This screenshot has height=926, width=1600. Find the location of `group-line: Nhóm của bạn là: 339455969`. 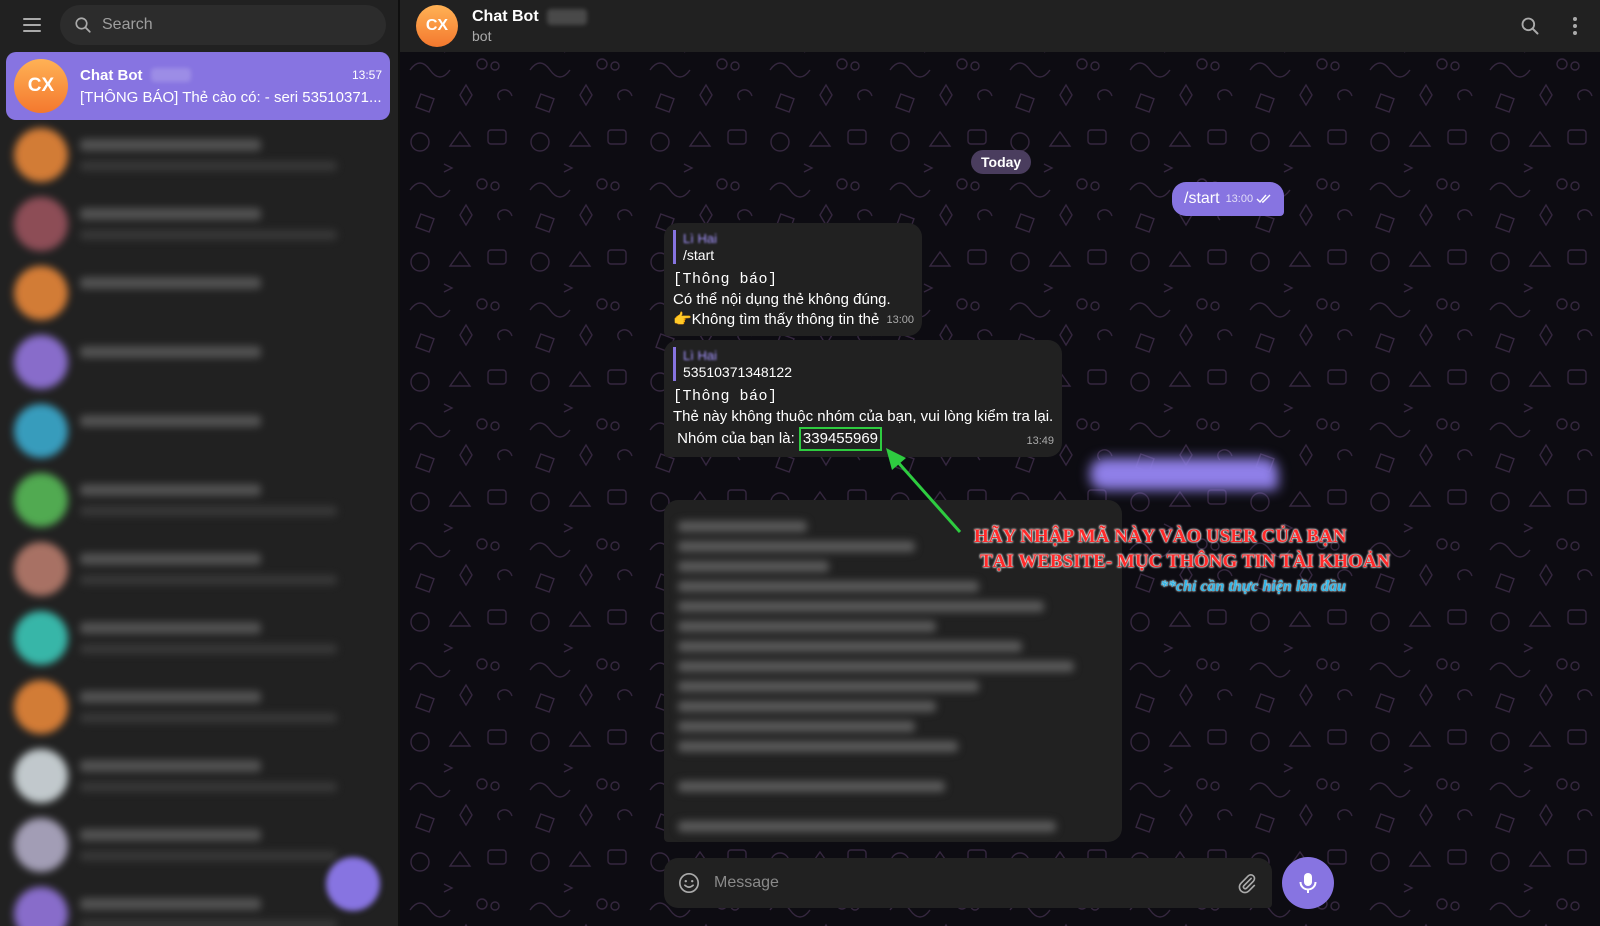

group-line: Nhóm của bạn là: 339455969 is located at coordinates (778, 439).